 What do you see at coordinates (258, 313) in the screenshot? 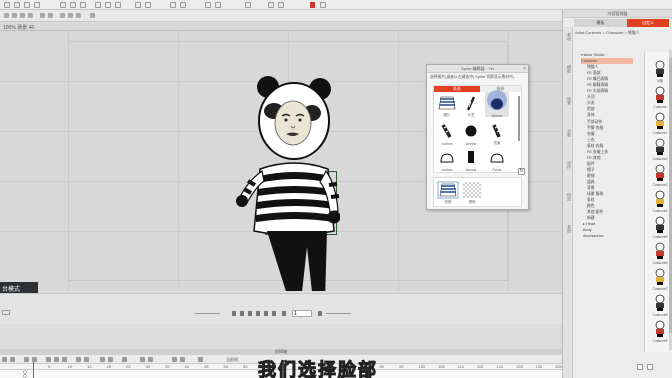
I see `stop-icon` at bounding box center [258, 313].